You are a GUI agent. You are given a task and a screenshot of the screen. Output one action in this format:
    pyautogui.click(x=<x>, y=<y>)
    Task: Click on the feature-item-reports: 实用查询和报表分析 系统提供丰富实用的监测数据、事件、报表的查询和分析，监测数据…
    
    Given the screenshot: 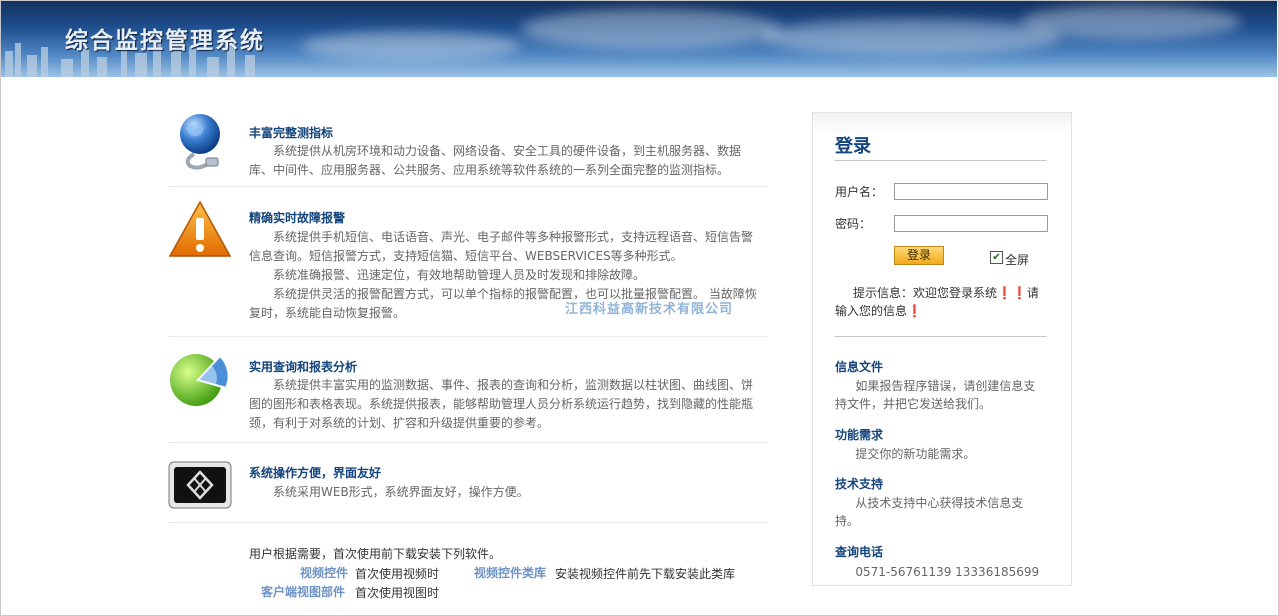 What is the action you would take?
    pyautogui.click(x=468, y=393)
    